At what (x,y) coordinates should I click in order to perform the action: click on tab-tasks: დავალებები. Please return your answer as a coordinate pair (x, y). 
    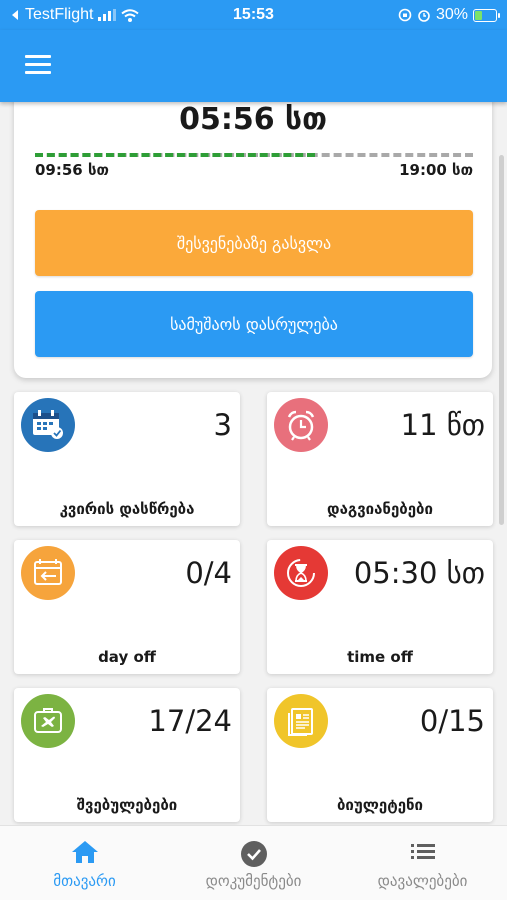
    Looking at the image, I should click on (422, 863).